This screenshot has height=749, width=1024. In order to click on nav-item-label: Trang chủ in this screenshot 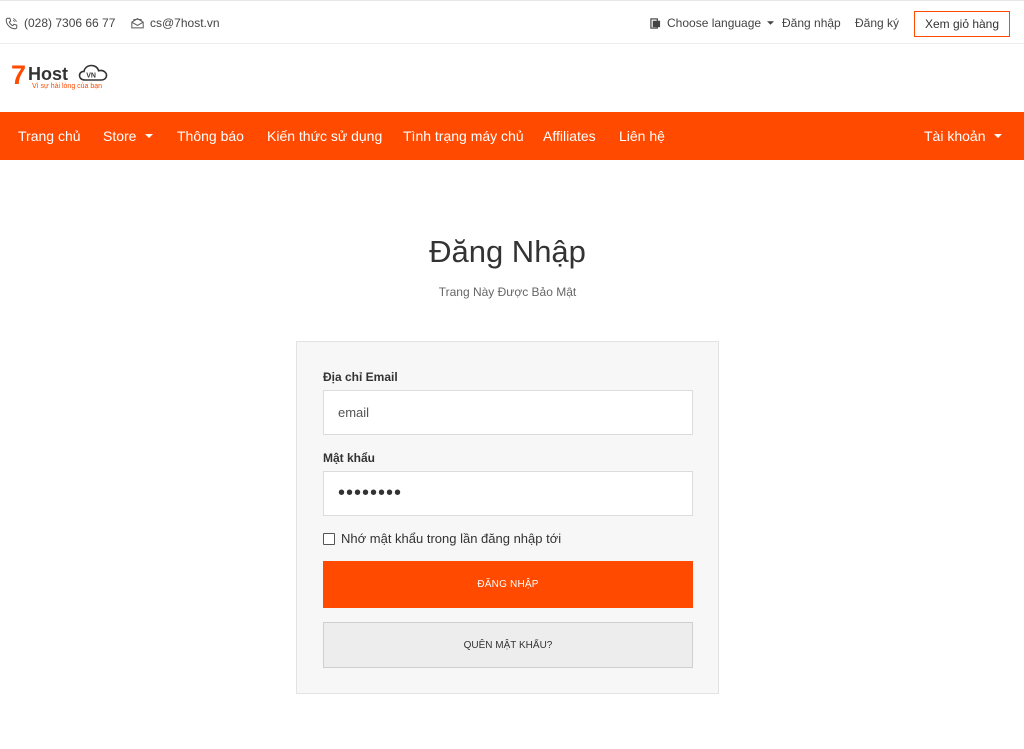, I will do `click(49, 136)`.